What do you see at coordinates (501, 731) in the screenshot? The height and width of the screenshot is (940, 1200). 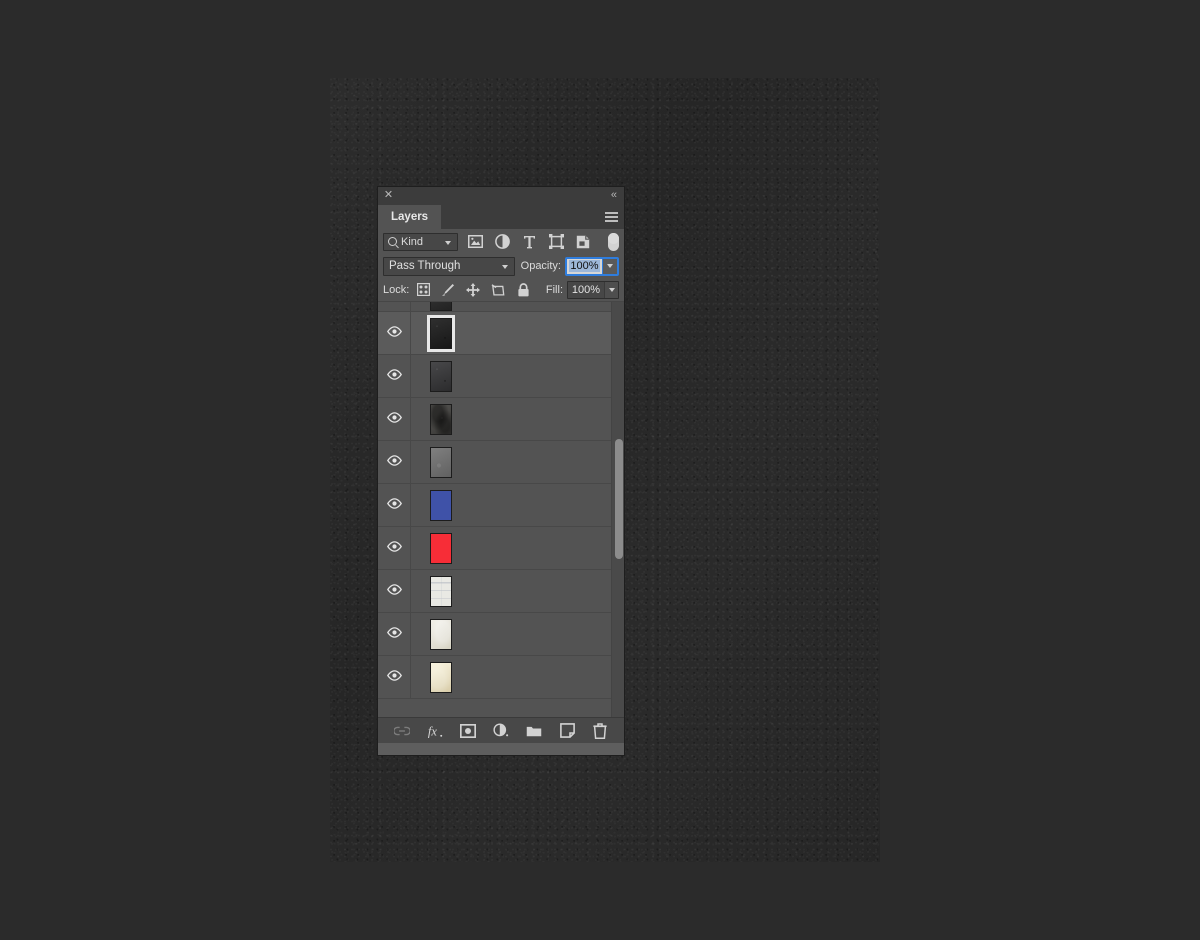 I see `new-fill-adjustment-layer-icon` at bounding box center [501, 731].